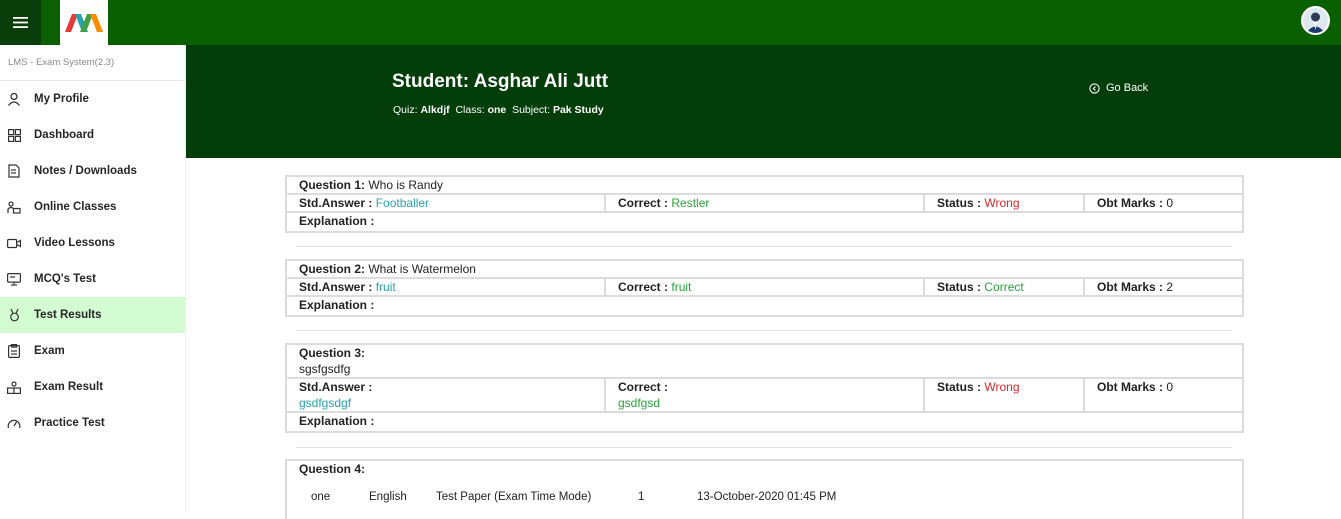  I want to click on class-value: one, so click(497, 110).